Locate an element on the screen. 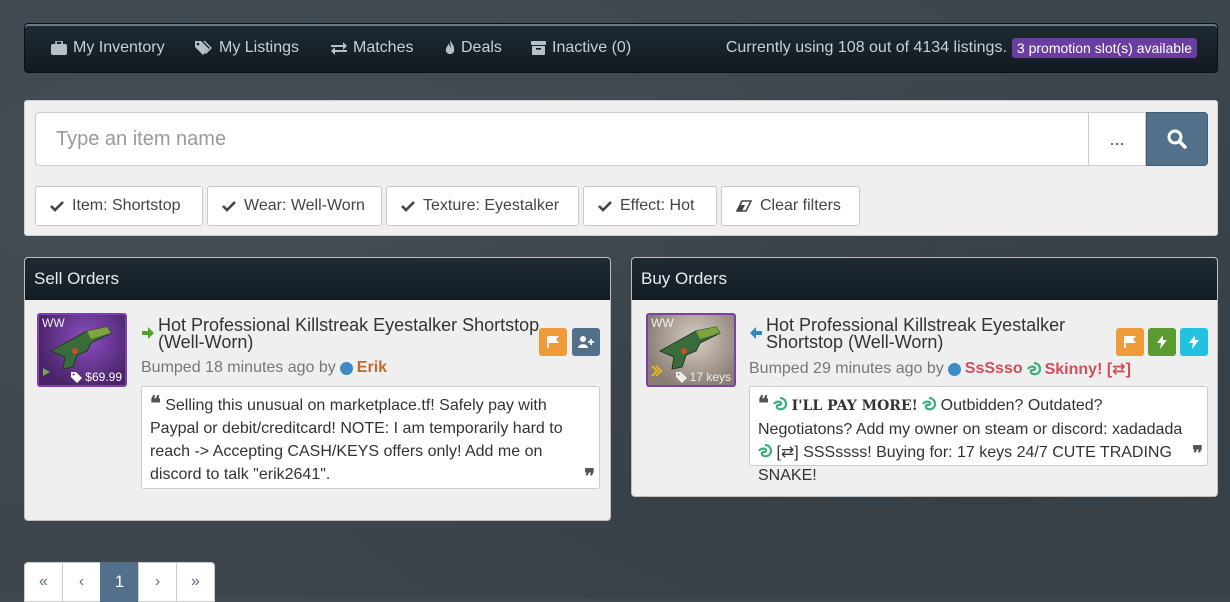 This screenshot has height=602, width=1230. filter-wear: Wear: Well-Worn is located at coordinates (294, 206).